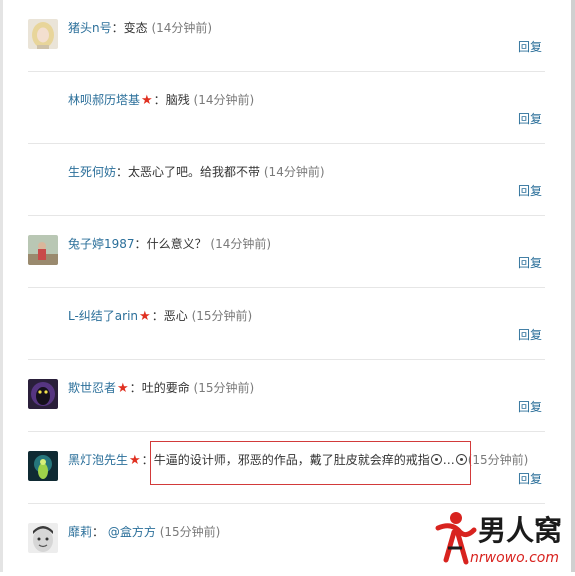 This screenshot has width=575, height=576. What do you see at coordinates (514, 558) in the screenshot?
I see `watermark-url: nrwowo.com` at bounding box center [514, 558].